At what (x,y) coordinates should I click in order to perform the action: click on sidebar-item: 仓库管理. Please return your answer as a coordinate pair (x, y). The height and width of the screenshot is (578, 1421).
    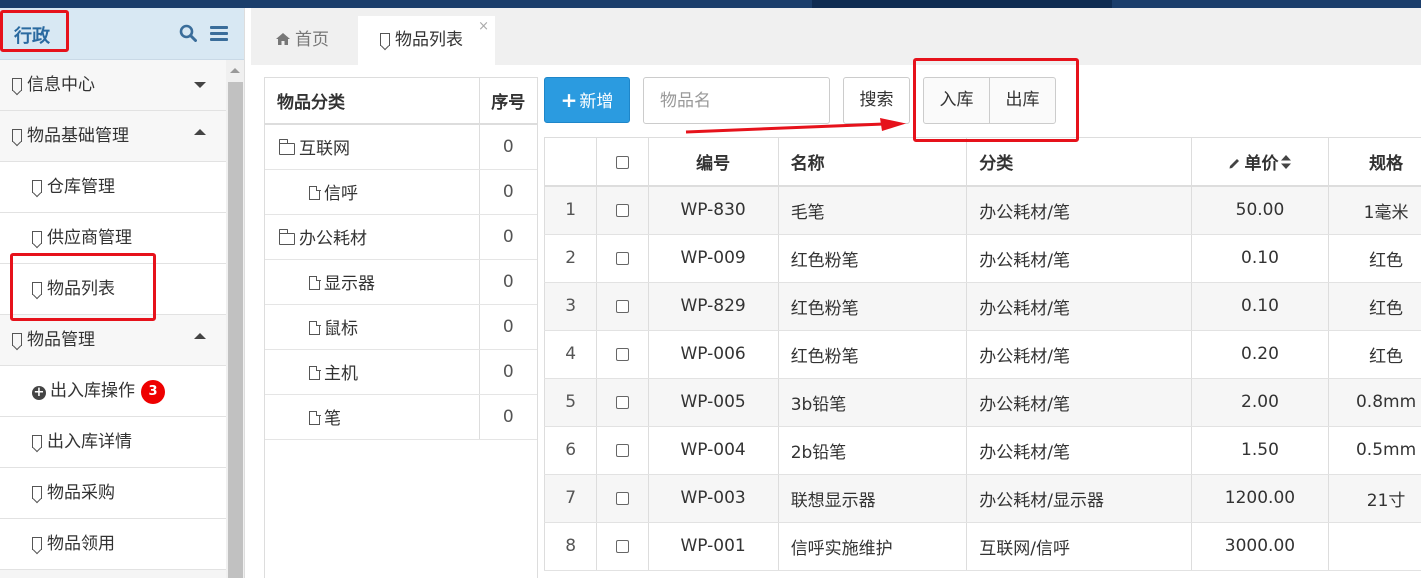
    Looking at the image, I should click on (113, 187).